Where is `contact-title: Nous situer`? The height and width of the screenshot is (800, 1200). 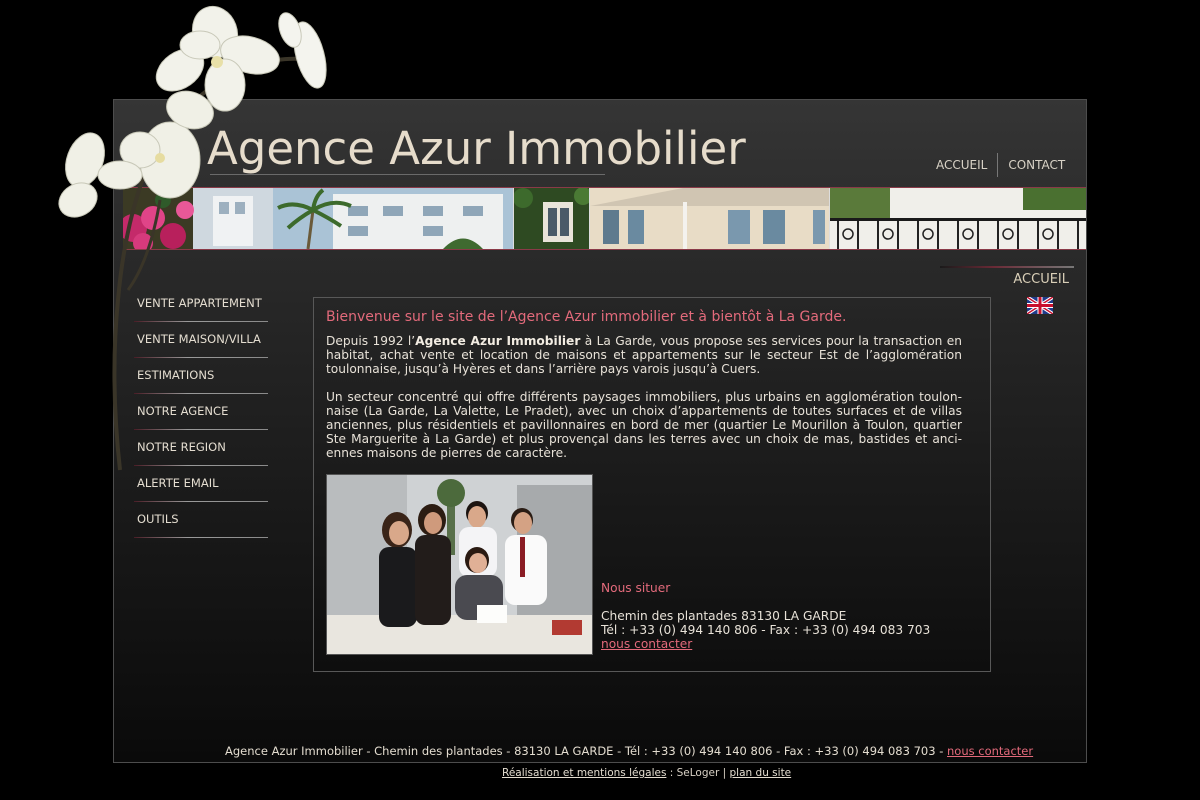
contact-title: Nous situer is located at coordinates (636, 588).